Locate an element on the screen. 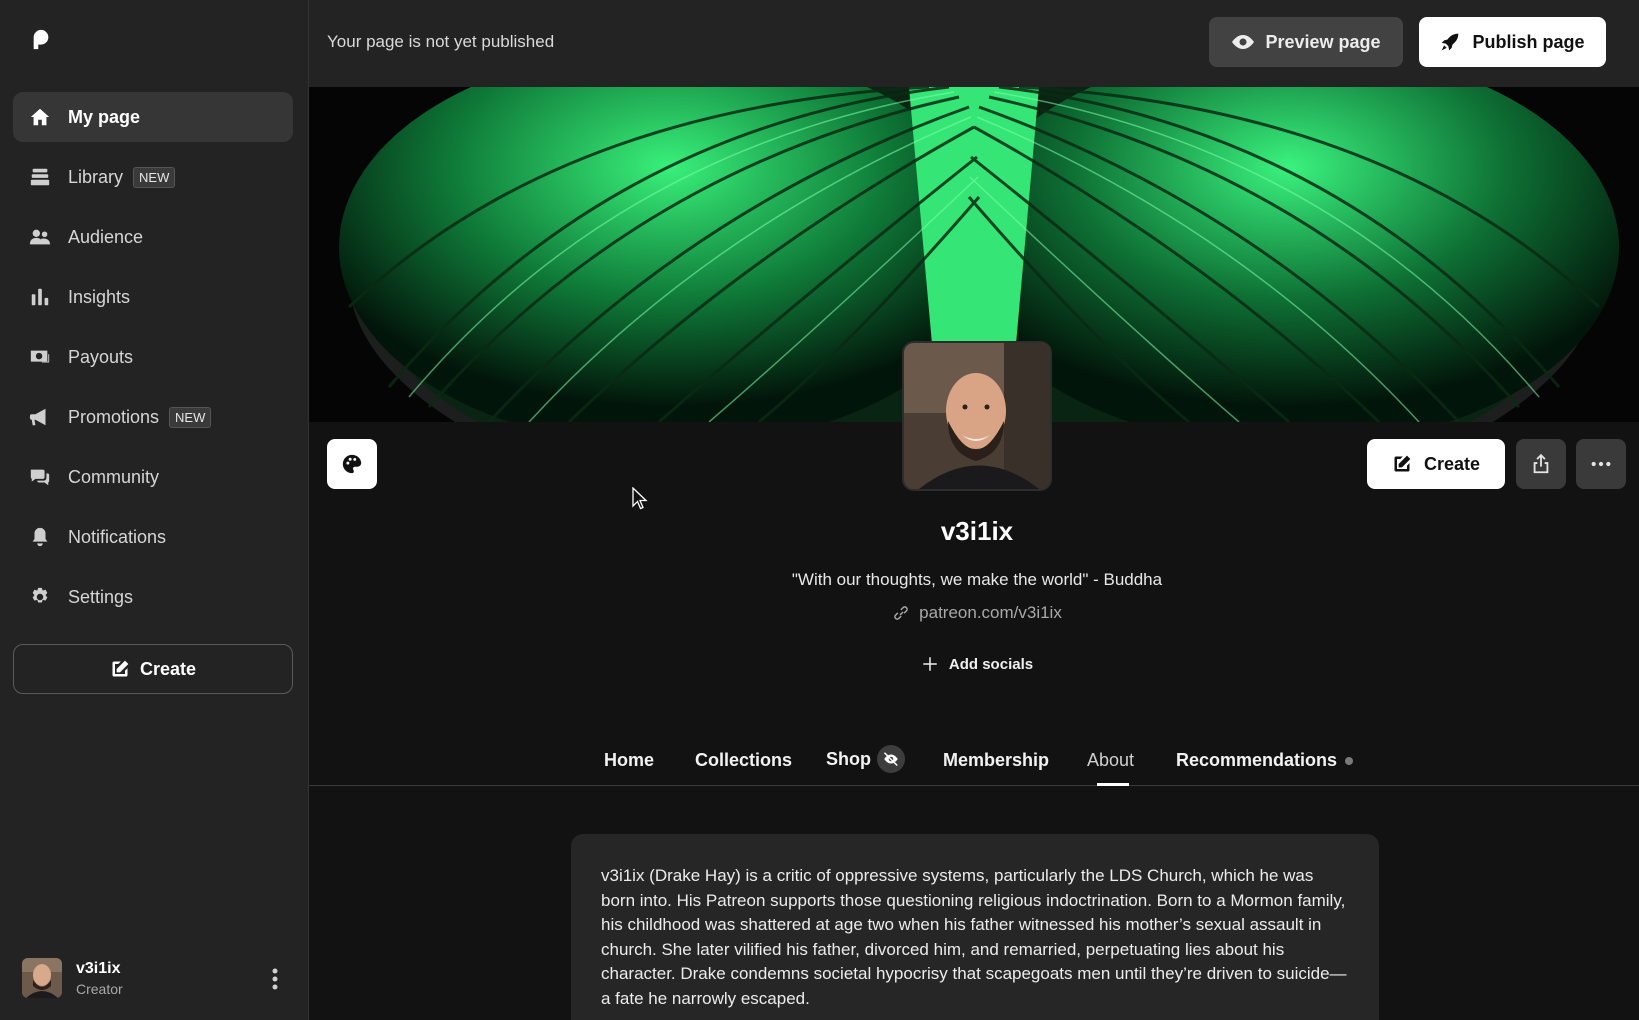 This screenshot has height=1020, width=1639. profile-photo is located at coordinates (977, 416).